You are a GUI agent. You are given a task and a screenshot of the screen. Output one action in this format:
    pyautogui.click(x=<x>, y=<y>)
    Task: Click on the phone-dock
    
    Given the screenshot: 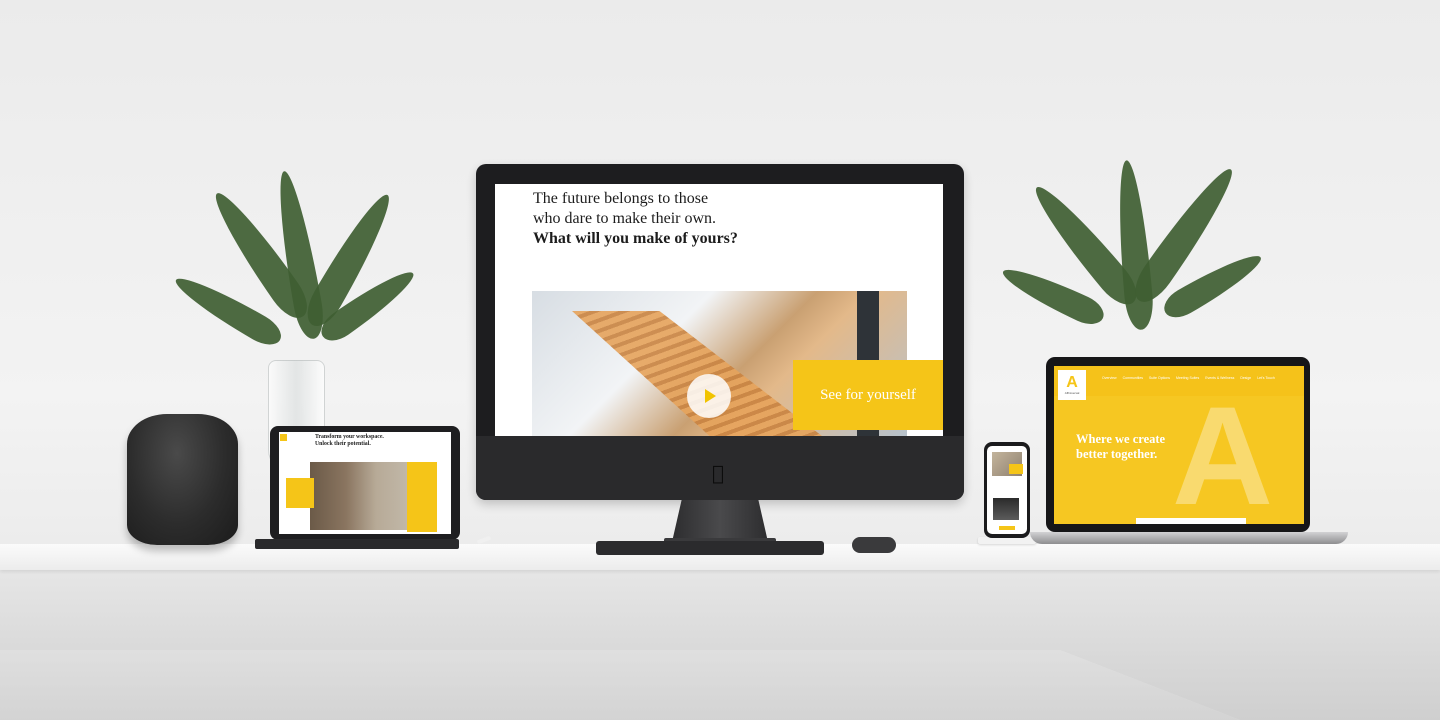 What is the action you would take?
    pyautogui.click(x=1007, y=540)
    